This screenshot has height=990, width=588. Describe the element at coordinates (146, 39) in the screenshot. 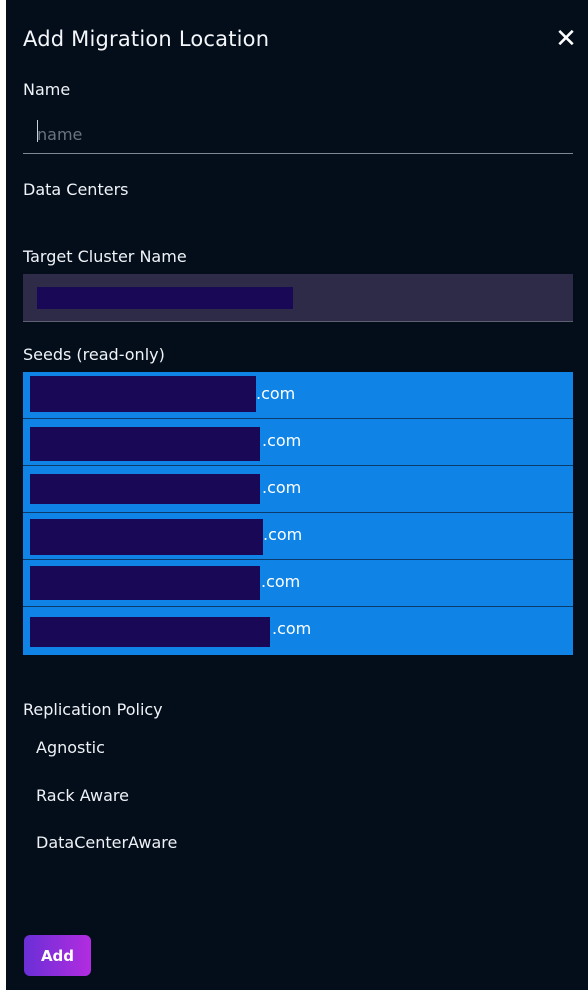

I see `dialog-title: Add Migration Location` at that location.